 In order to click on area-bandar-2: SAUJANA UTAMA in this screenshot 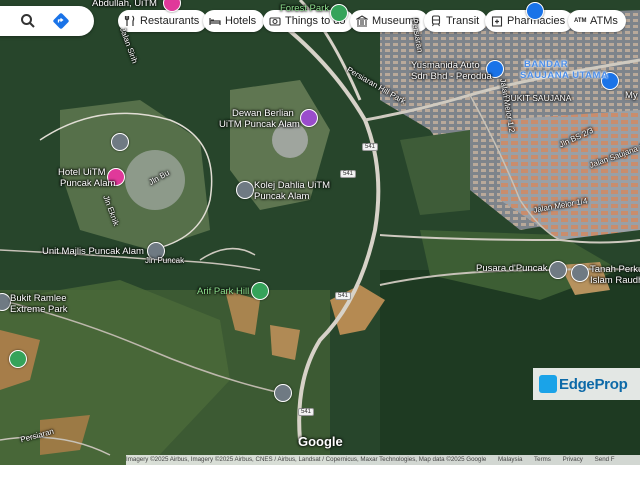, I will do `click(564, 75)`.